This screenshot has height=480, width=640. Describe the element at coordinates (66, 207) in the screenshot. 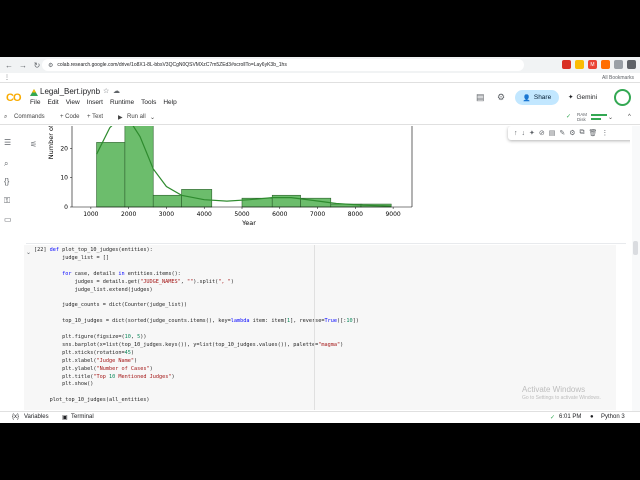

I see `y-tick-label: 0` at that location.